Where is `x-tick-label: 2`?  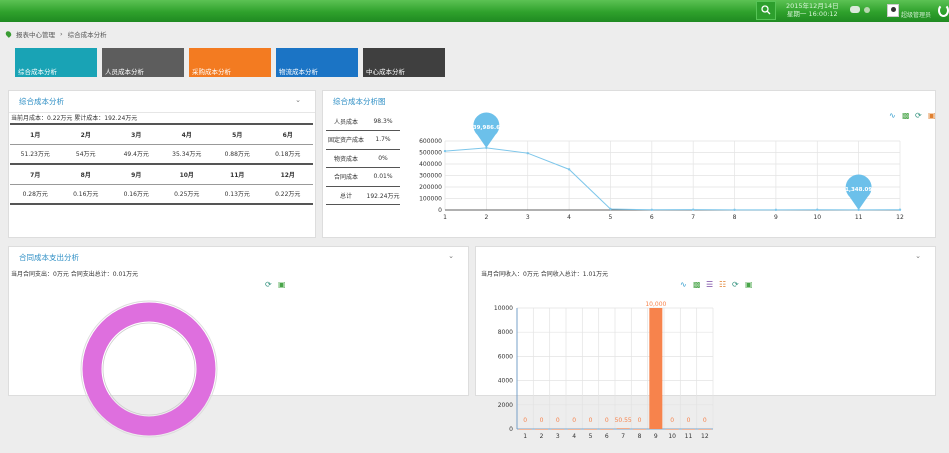
x-tick-label: 2 is located at coordinates (542, 436).